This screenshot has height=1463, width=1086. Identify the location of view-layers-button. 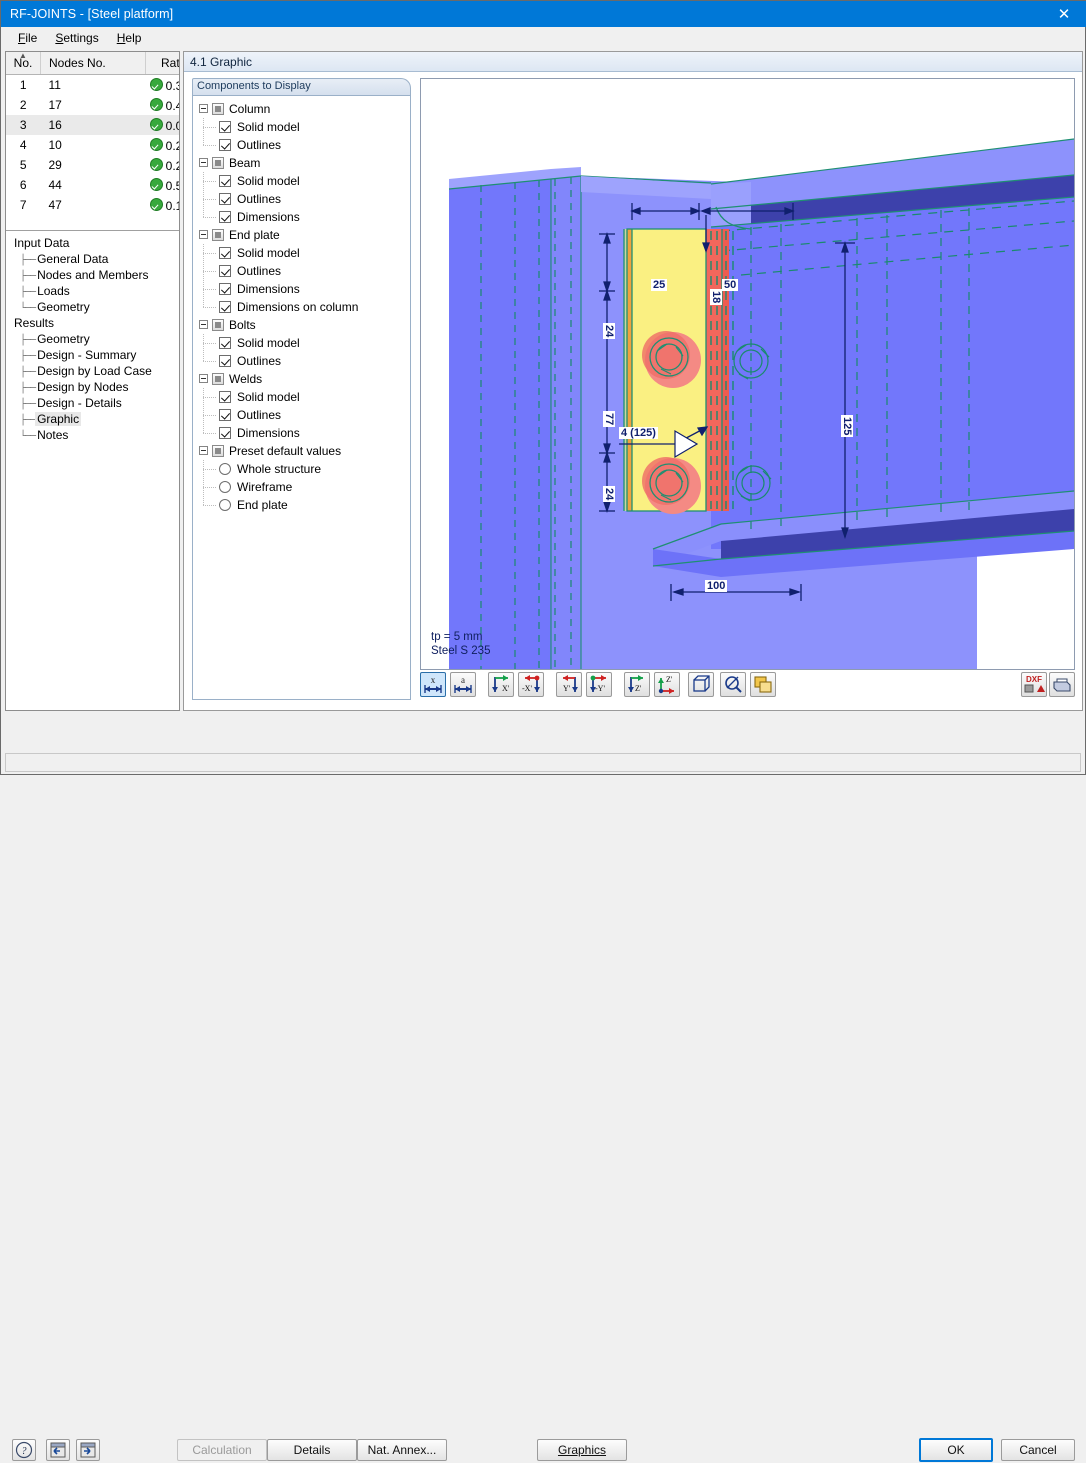
(763, 684).